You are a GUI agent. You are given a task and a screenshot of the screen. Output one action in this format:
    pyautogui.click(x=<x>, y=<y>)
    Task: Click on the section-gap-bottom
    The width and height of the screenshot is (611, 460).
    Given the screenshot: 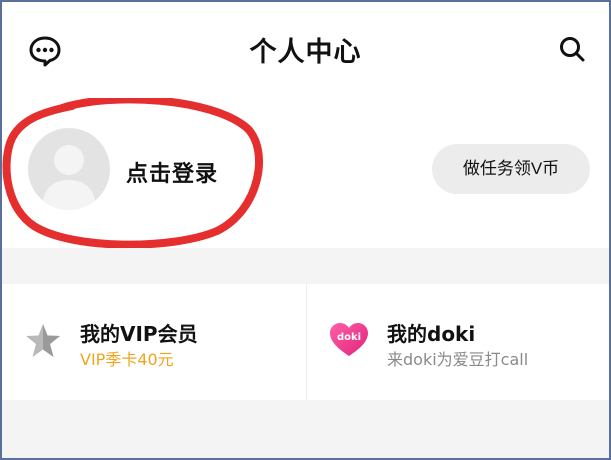 What is the action you would take?
    pyautogui.click(x=305, y=429)
    